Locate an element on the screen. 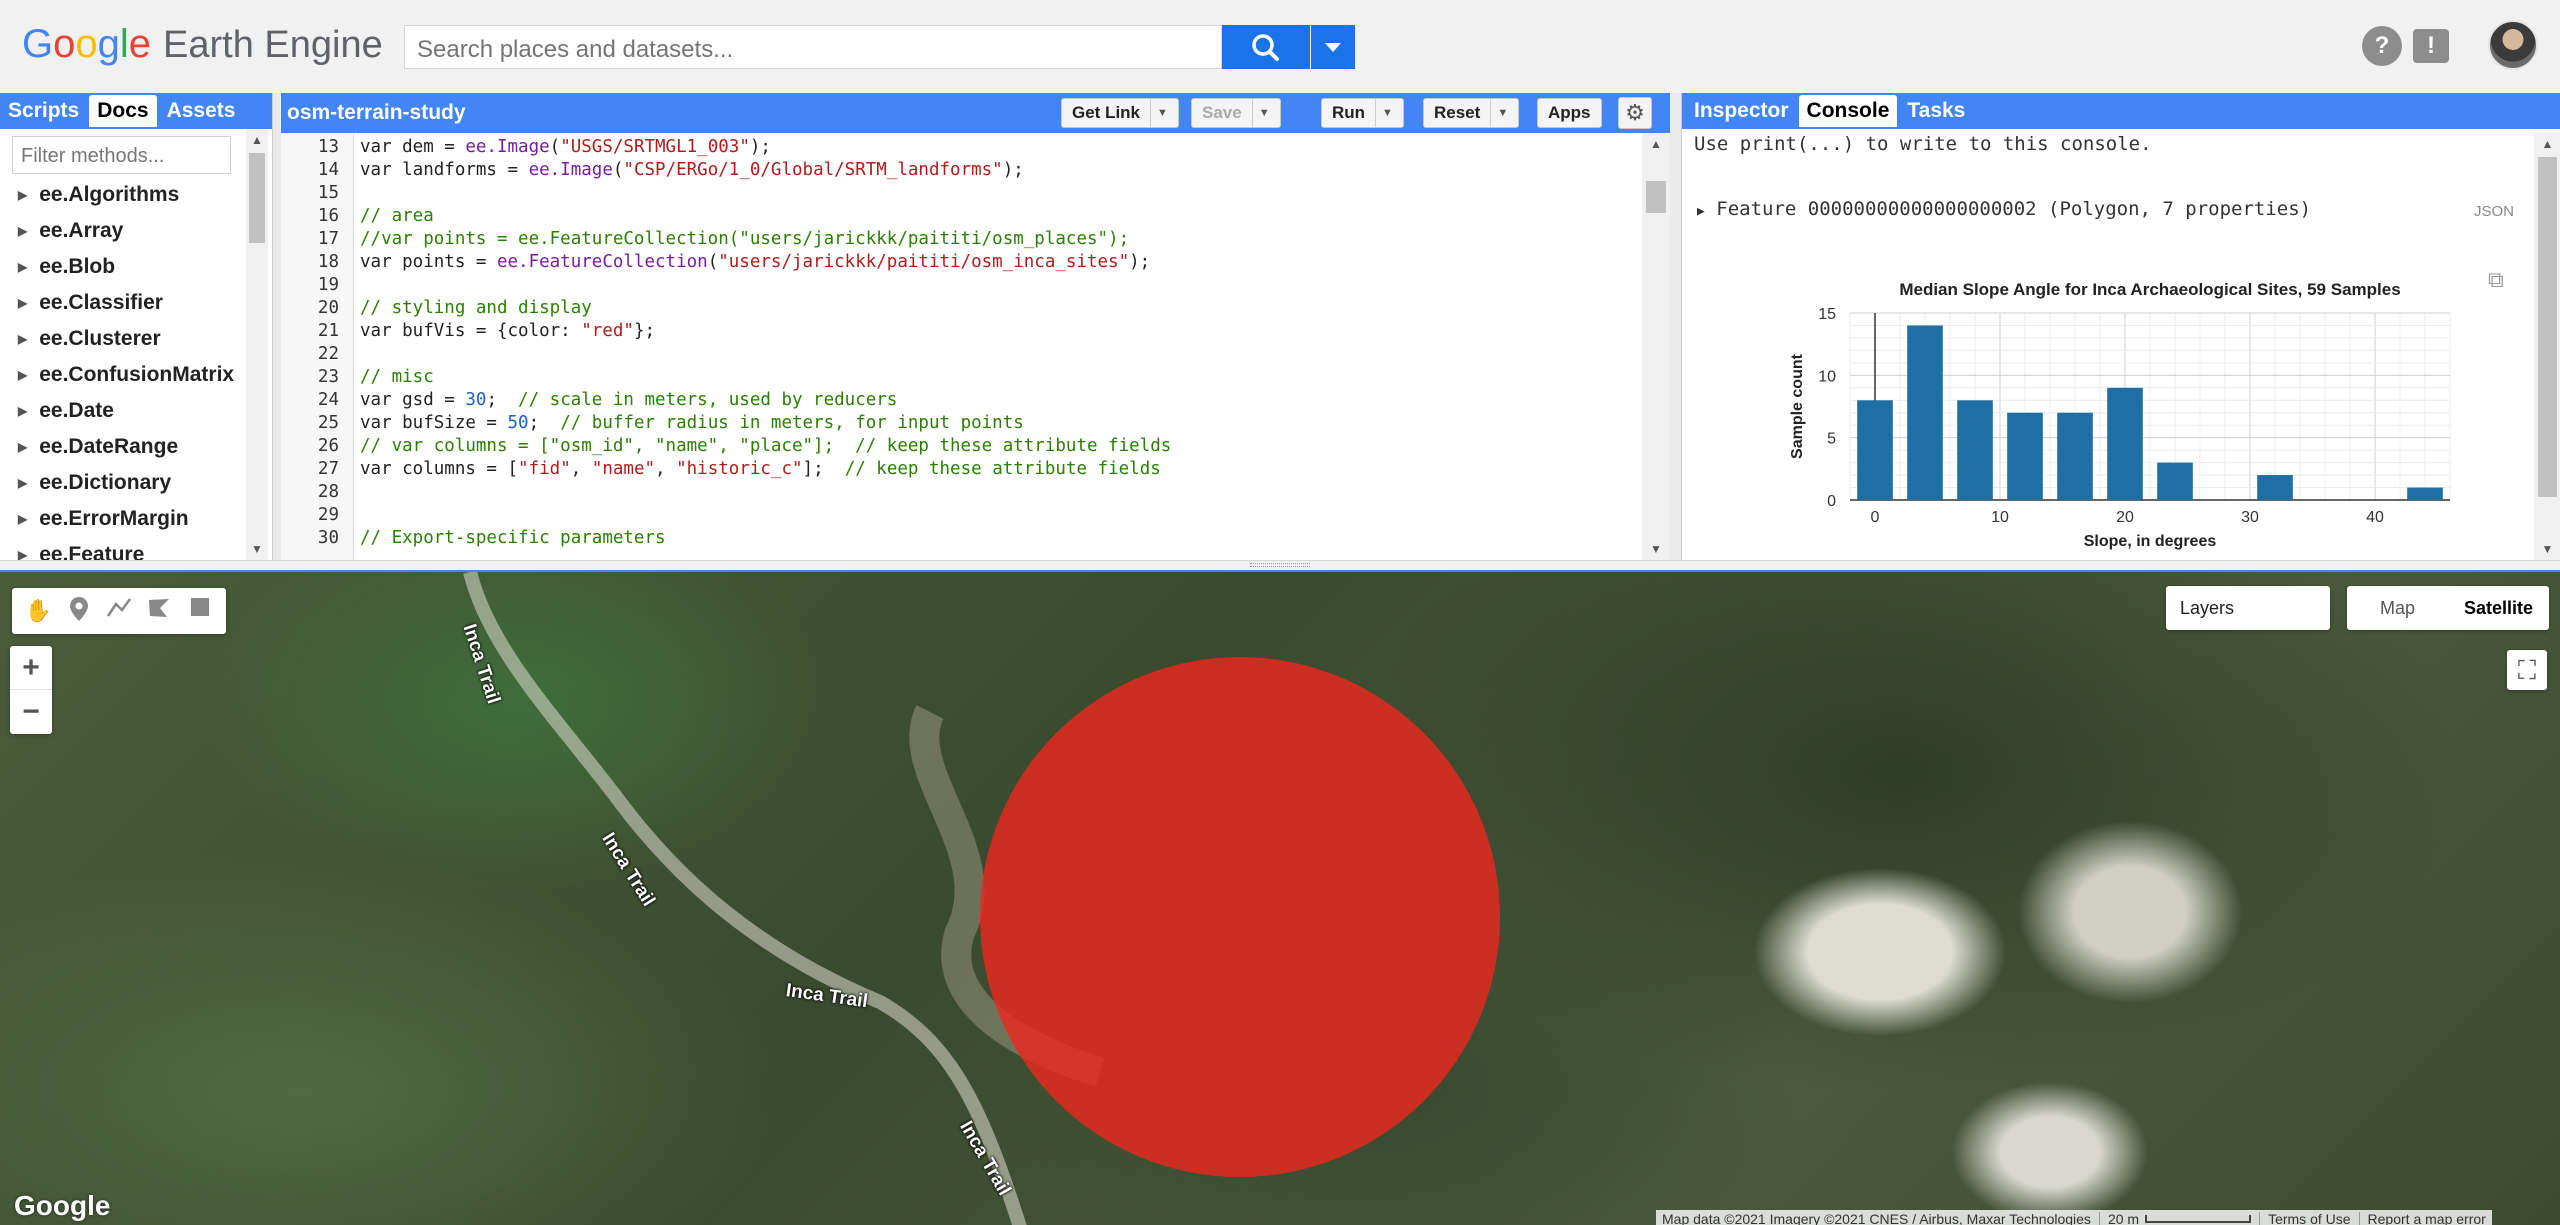 The height and width of the screenshot is (1225, 2560). google-logo: Google is located at coordinates (62, 1205).